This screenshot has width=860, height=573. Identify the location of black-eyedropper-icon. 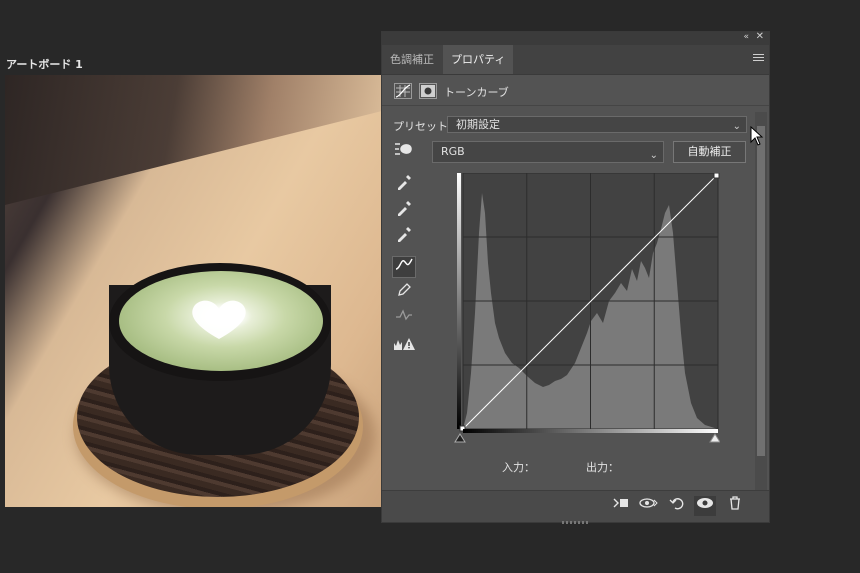
(404, 185).